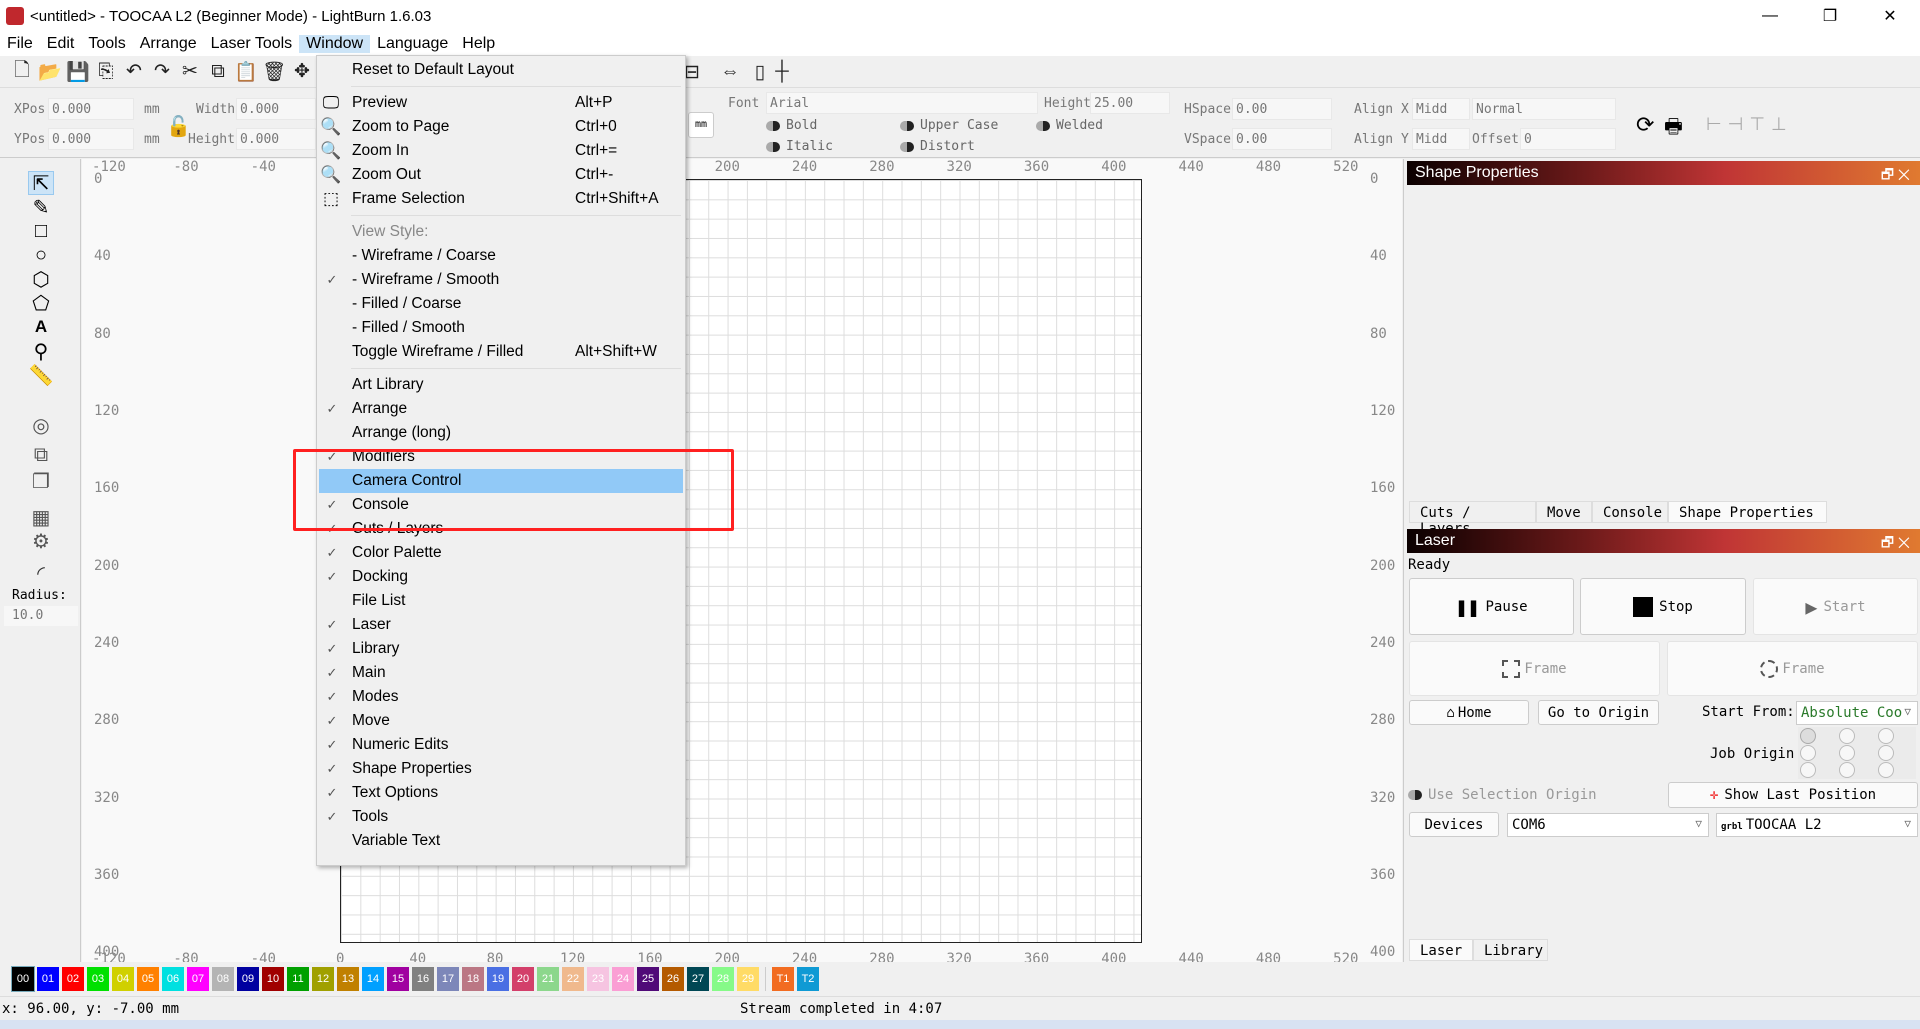  What do you see at coordinates (501, 769) in the screenshot?
I see `menu-item: ✓ Shape Properties` at bounding box center [501, 769].